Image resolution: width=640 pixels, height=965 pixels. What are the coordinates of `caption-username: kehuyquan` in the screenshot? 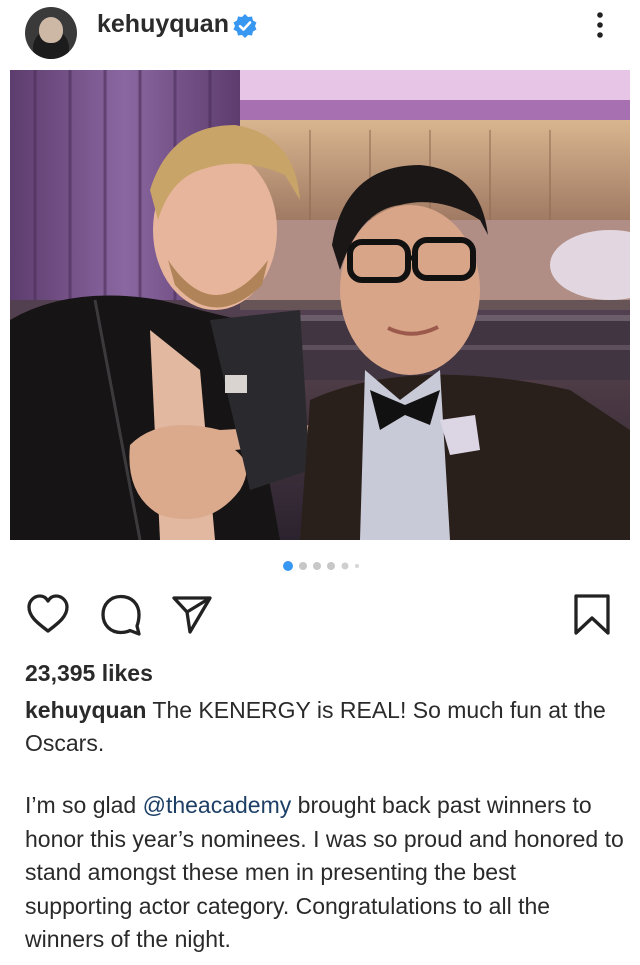 It's located at (85, 710).